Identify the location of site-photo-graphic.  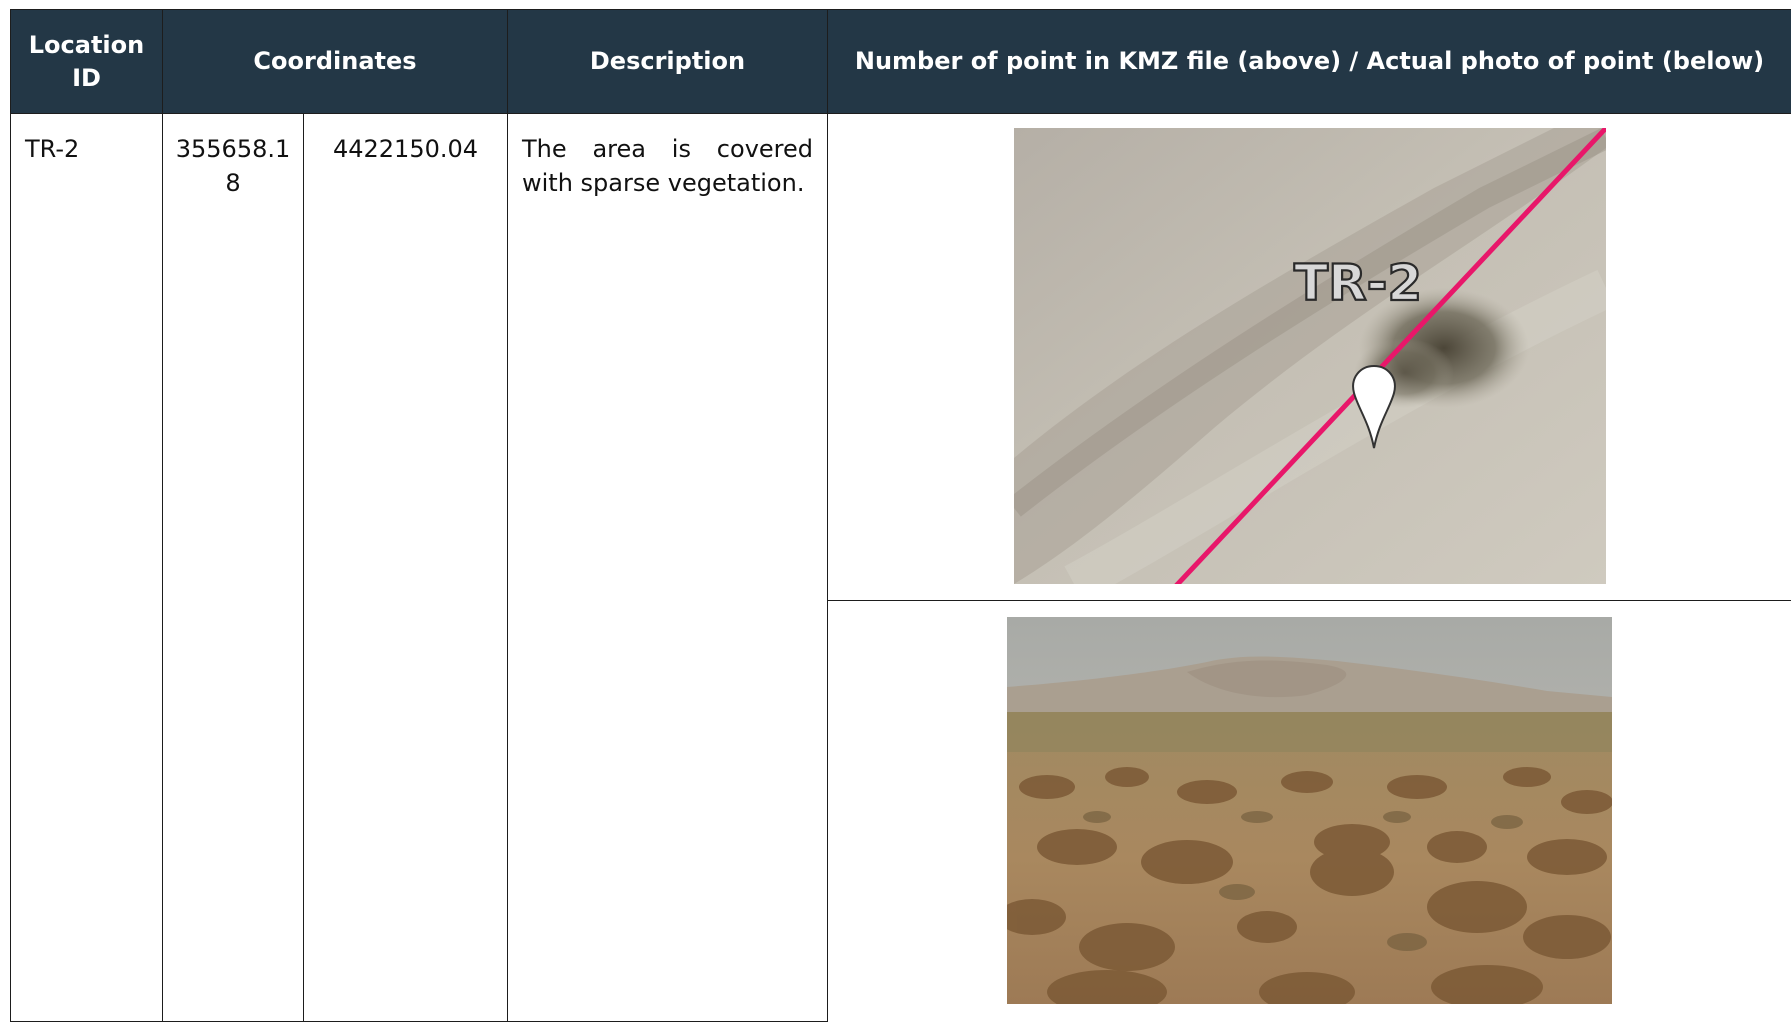
(1309, 810).